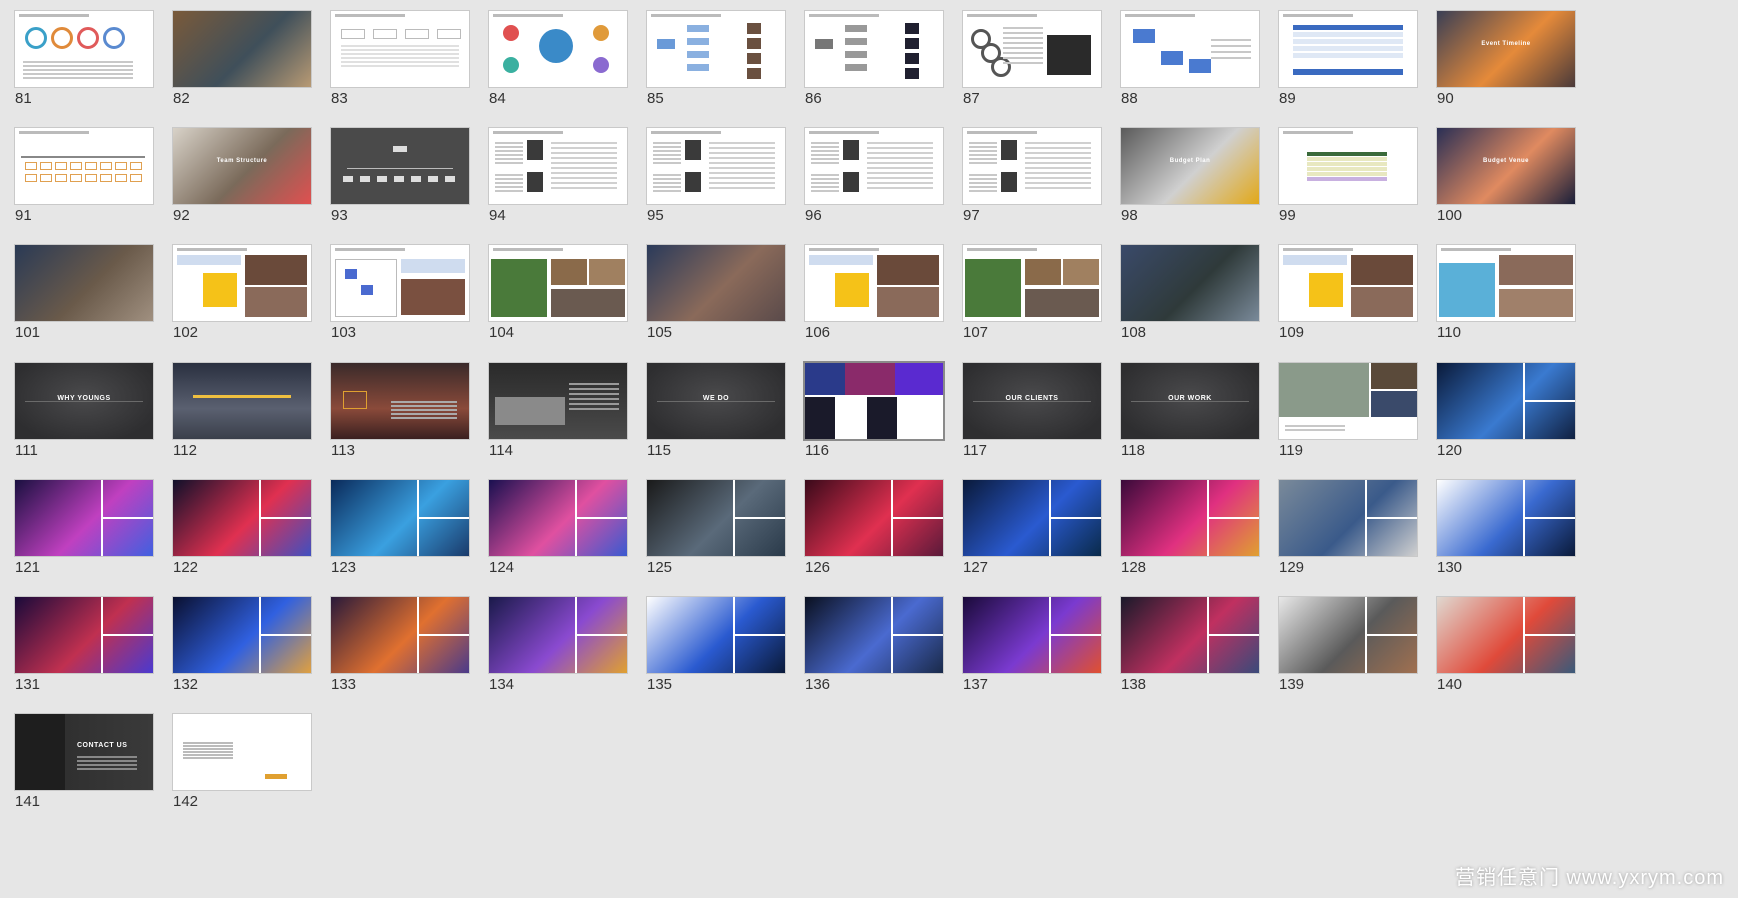 The height and width of the screenshot is (898, 1738). Describe the element at coordinates (558, 60) in the screenshot. I see `slide-thumbnail-84: 84` at that location.